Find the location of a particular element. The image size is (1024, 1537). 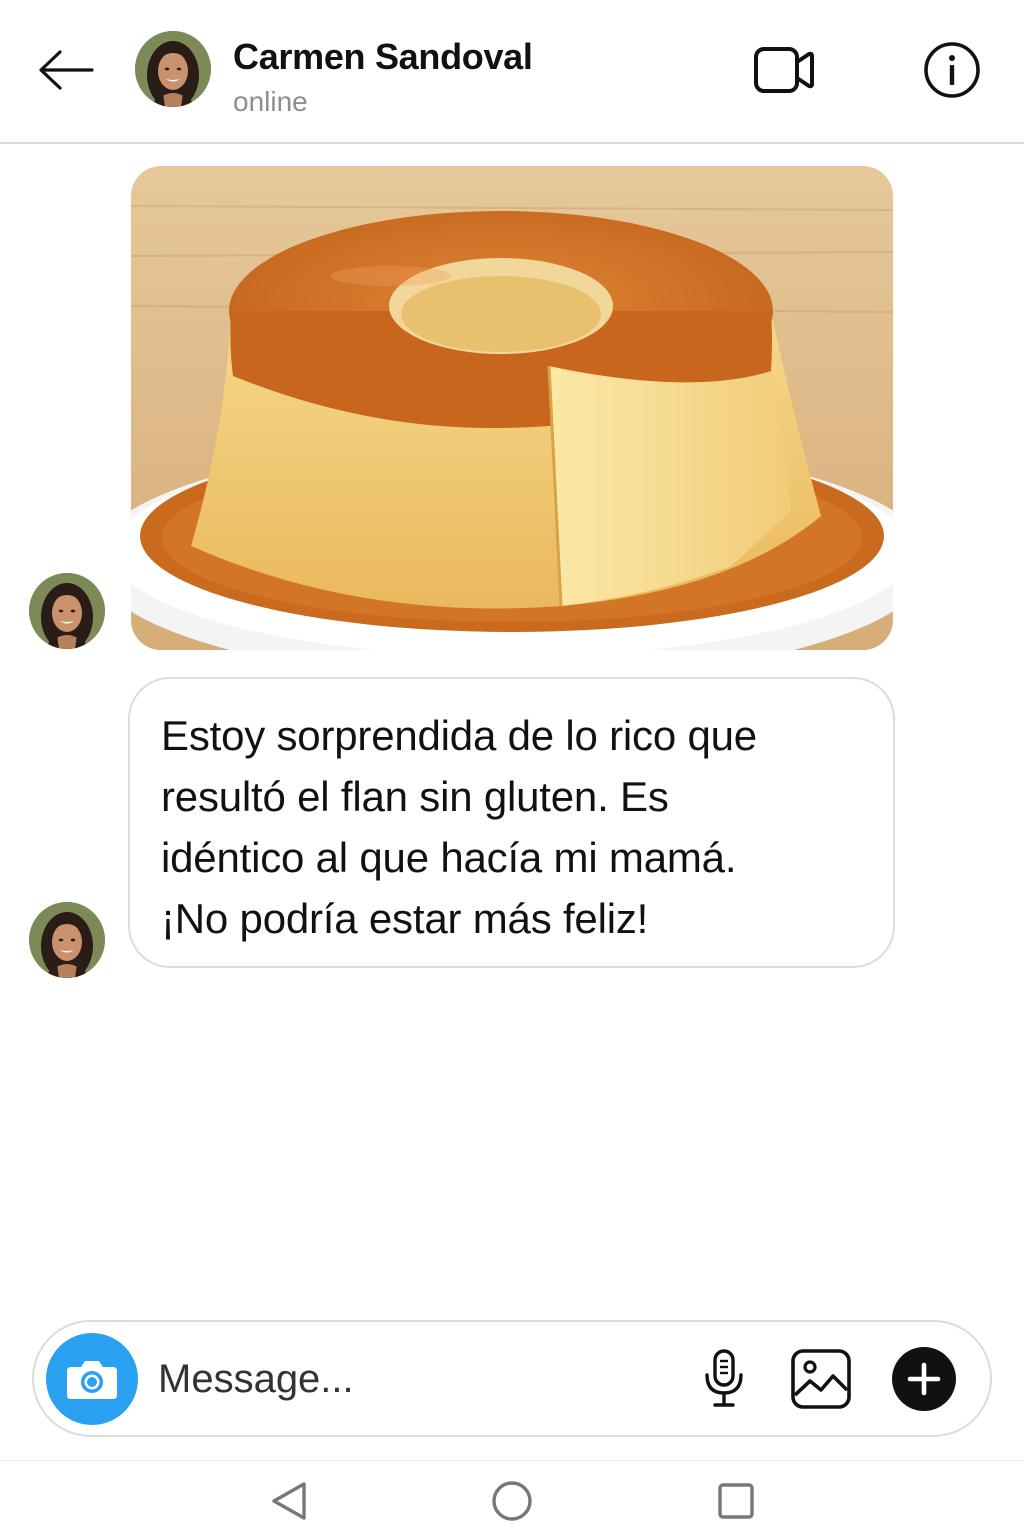

message-composer is located at coordinates (512, 1378).